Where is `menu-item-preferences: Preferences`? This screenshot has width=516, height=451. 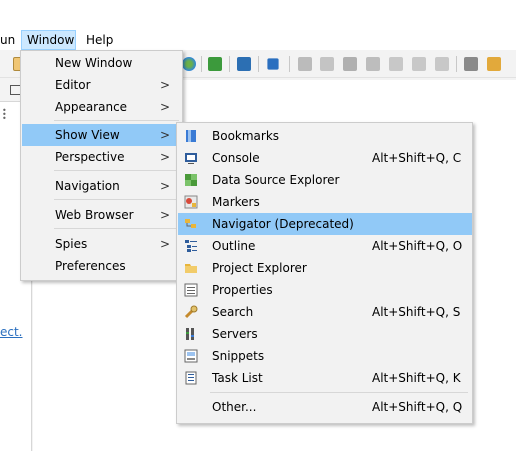
menu-item-preferences: Preferences is located at coordinates (102, 266).